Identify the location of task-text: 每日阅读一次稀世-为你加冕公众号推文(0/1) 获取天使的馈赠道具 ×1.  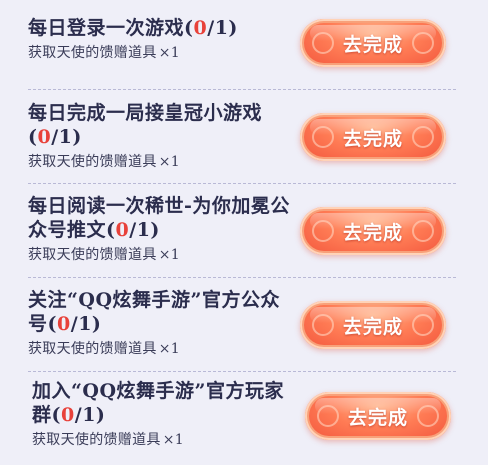
(159, 229).